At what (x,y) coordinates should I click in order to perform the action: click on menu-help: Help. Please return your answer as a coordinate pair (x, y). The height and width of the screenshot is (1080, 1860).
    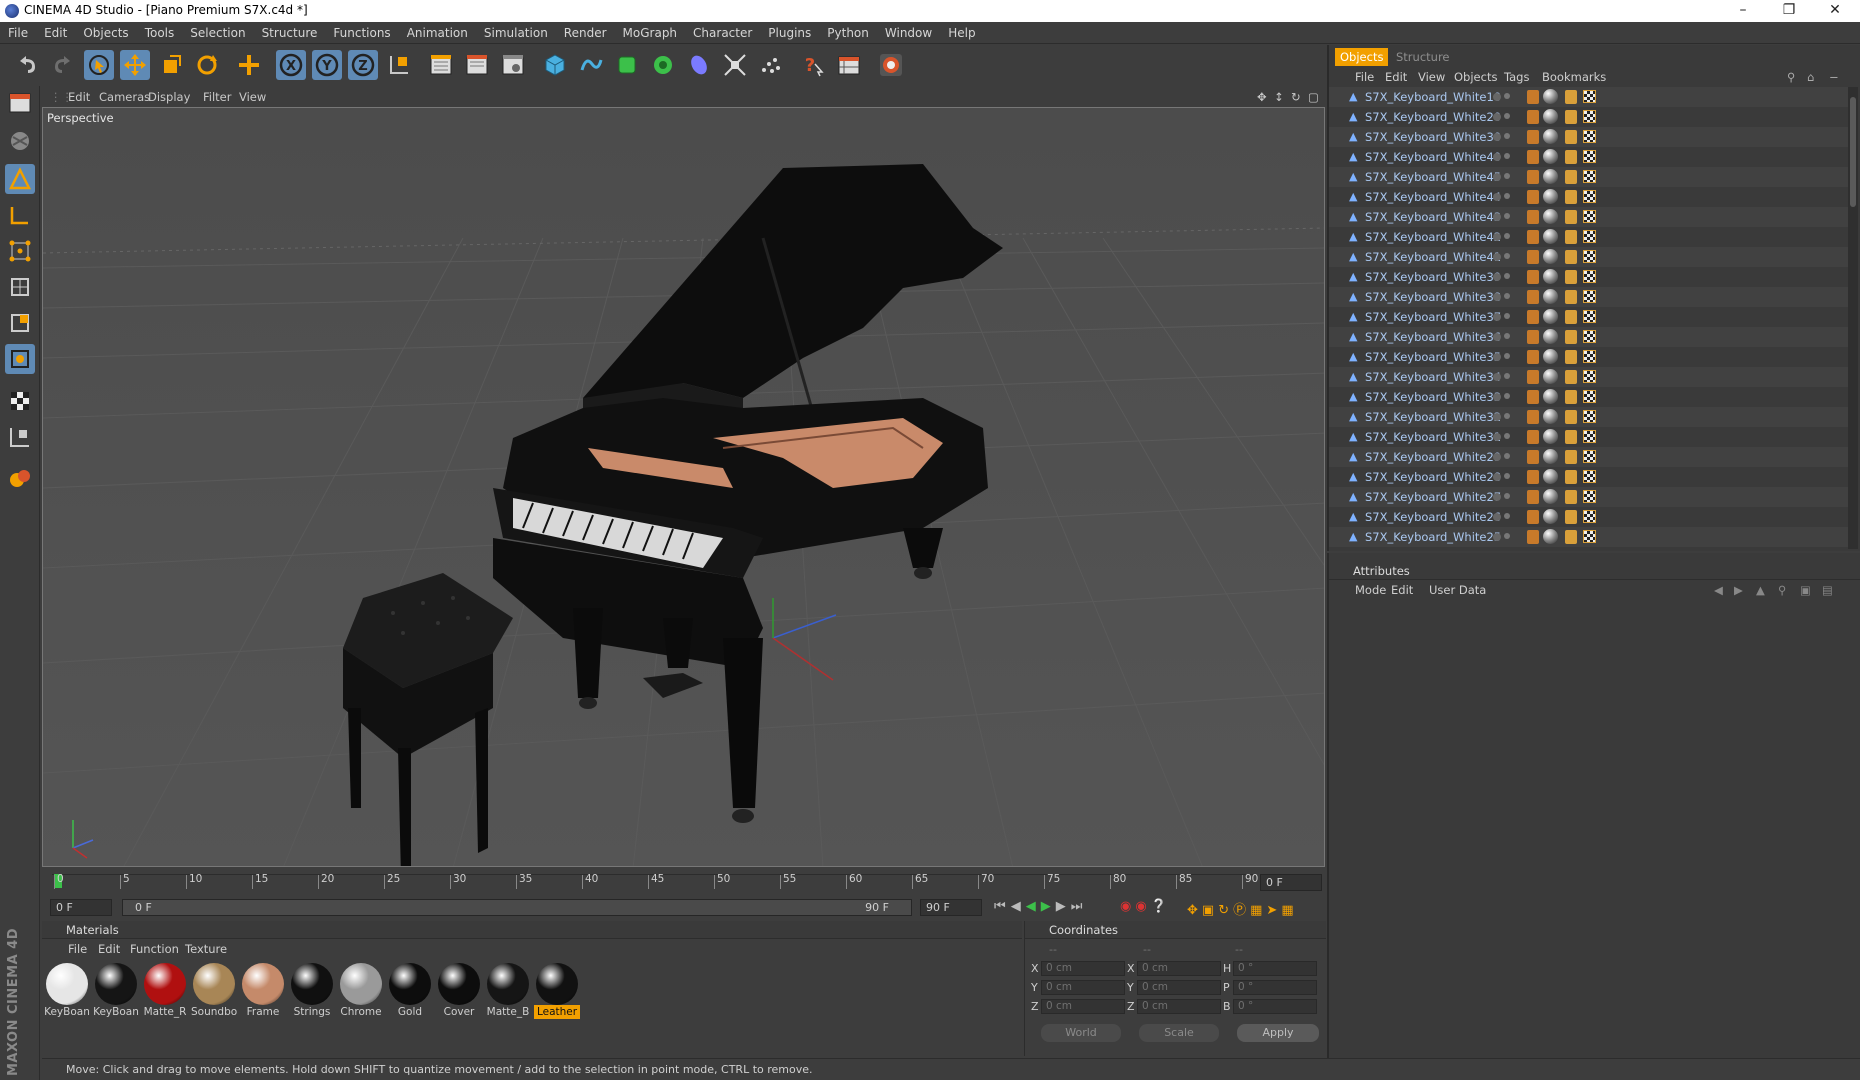
    Looking at the image, I should click on (961, 33).